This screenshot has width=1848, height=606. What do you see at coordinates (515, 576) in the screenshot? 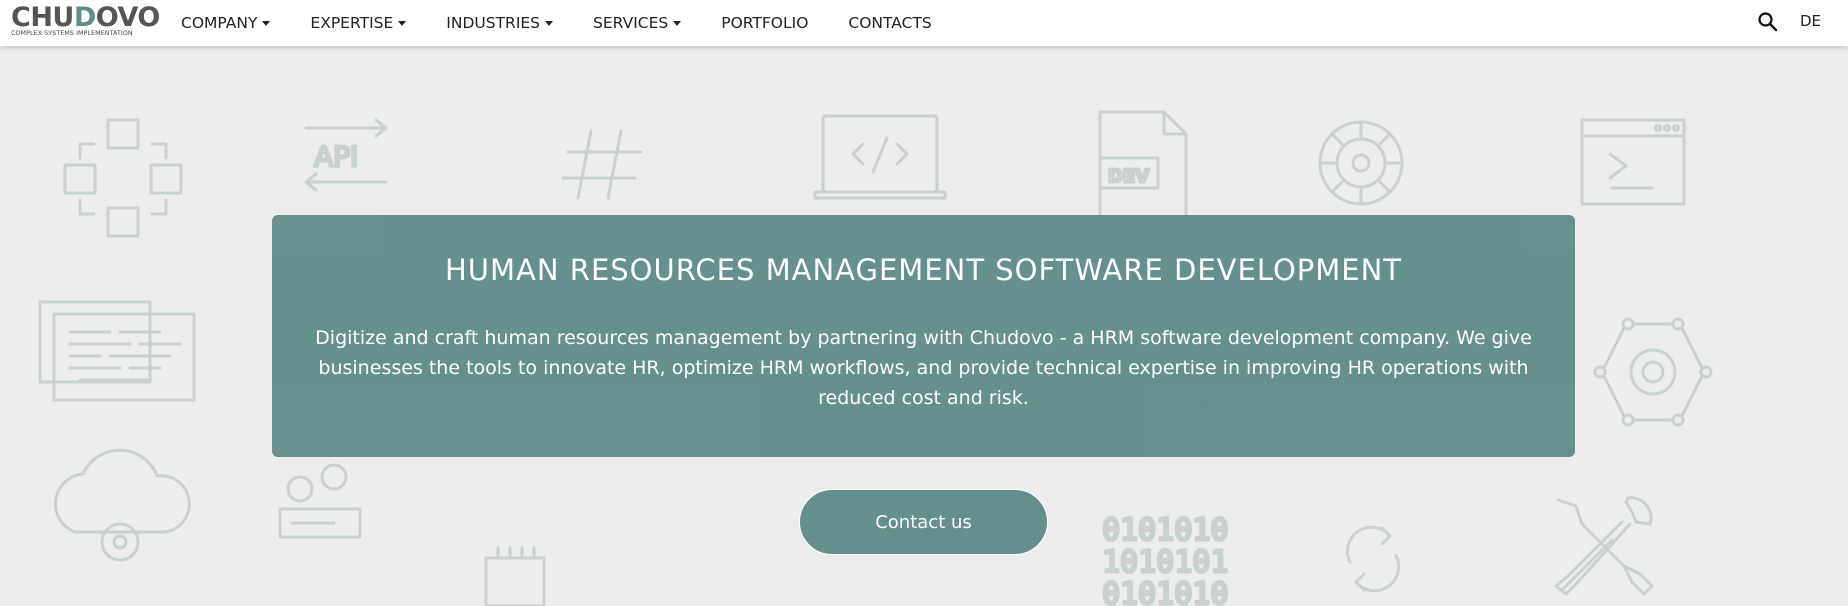
I see `microchip-icon` at bounding box center [515, 576].